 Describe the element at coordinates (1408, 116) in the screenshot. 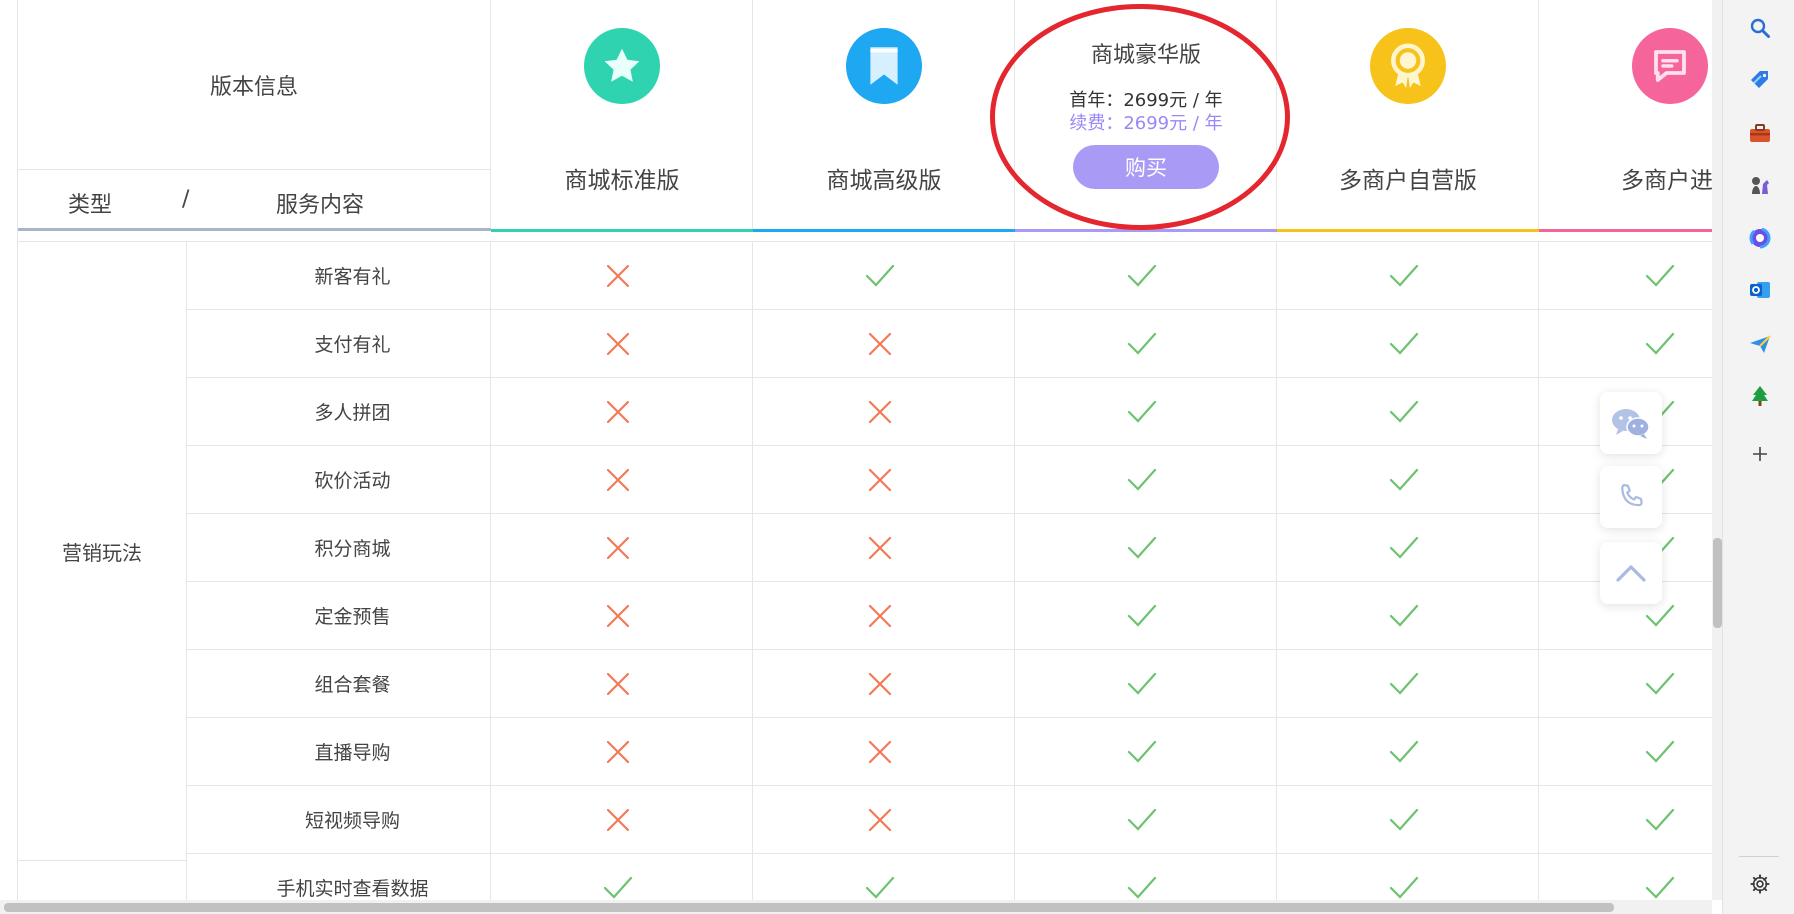

I see `plan-multi-merchant-self: 多商户自营版` at that location.